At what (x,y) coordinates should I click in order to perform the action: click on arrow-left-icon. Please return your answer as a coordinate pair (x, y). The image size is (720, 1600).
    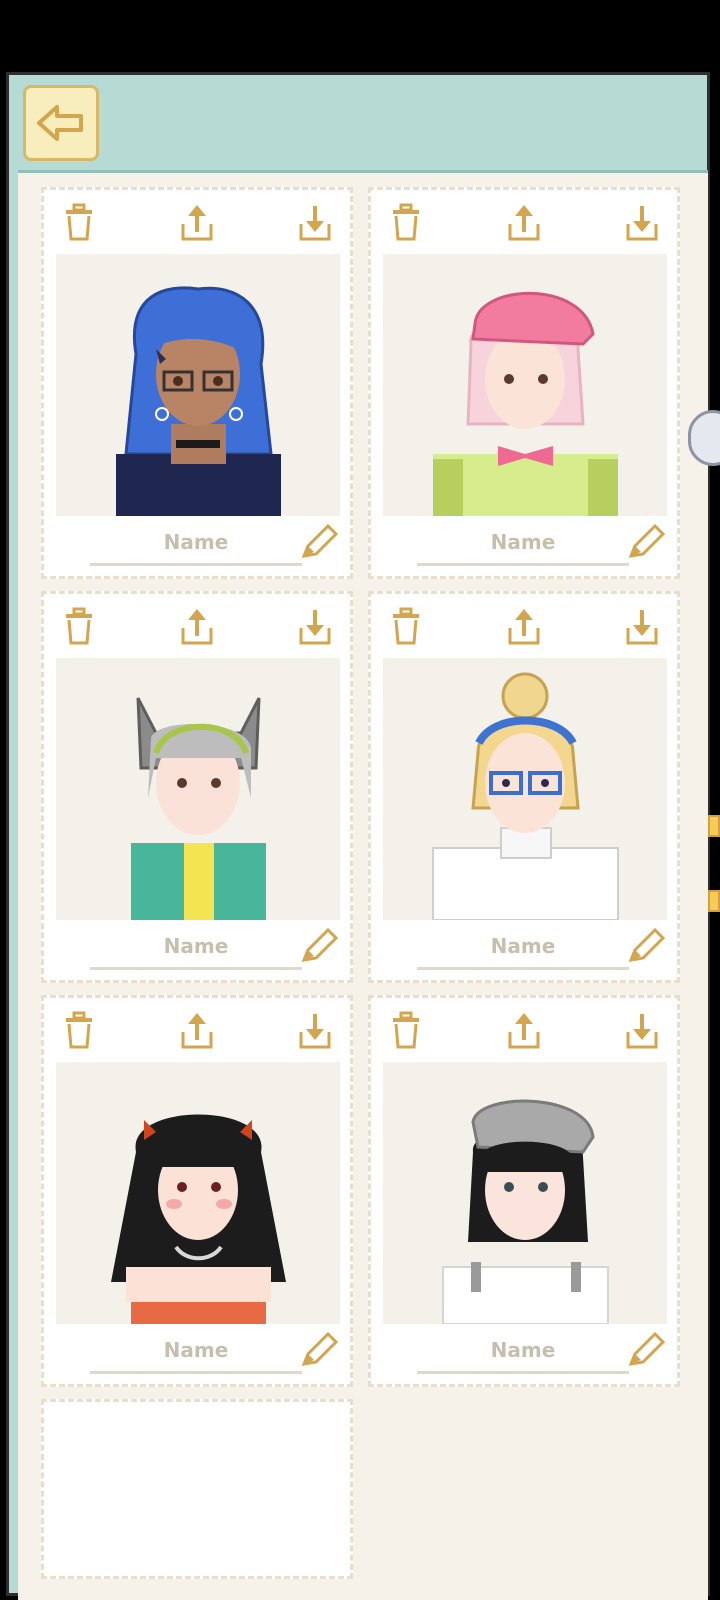
    Looking at the image, I should click on (60, 123).